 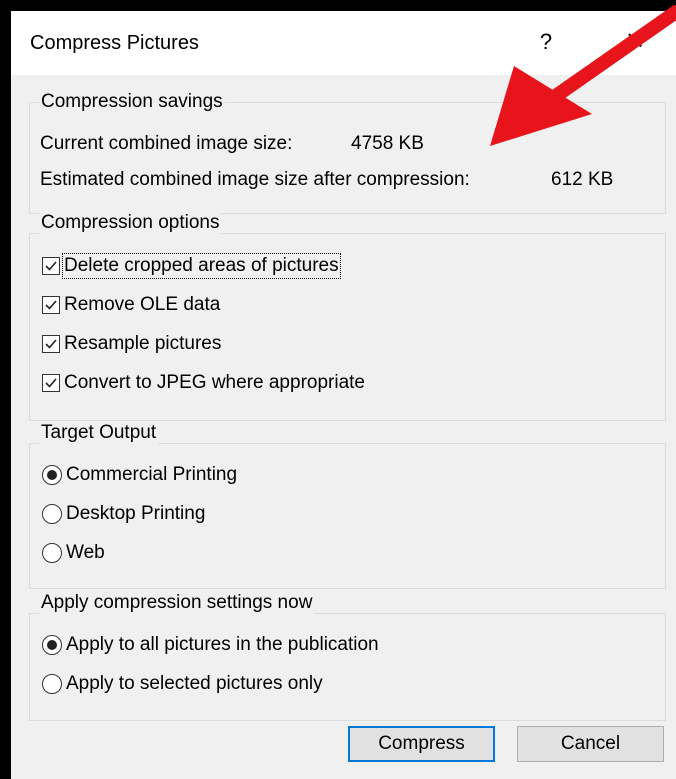 I want to click on dialog-title: Compress Pictures, so click(x=114, y=43).